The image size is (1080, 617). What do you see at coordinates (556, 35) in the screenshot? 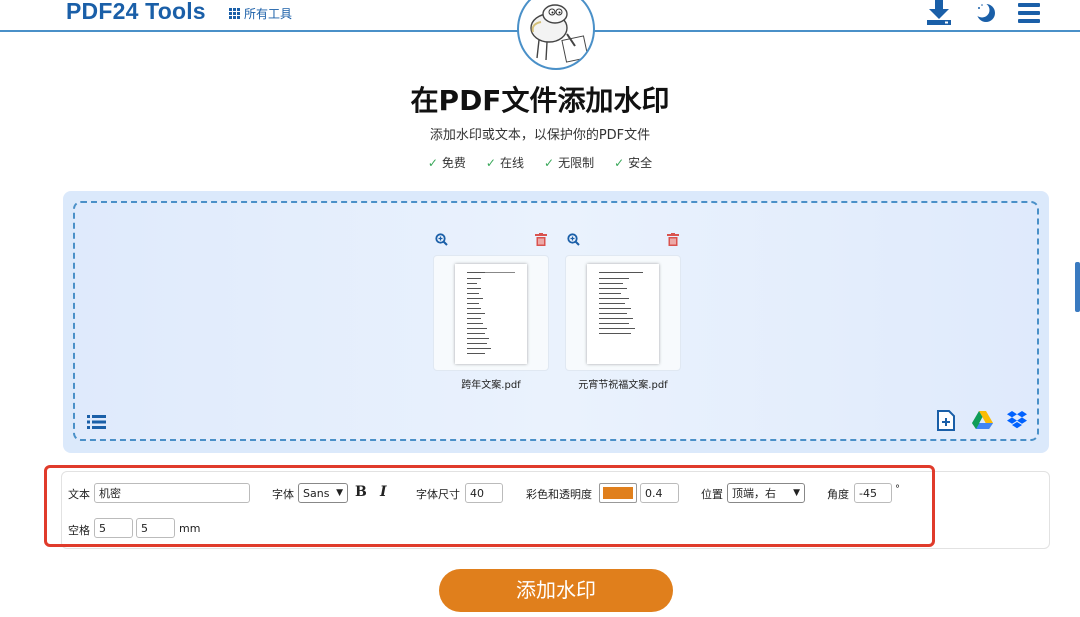
I see `mascot-image` at bounding box center [556, 35].